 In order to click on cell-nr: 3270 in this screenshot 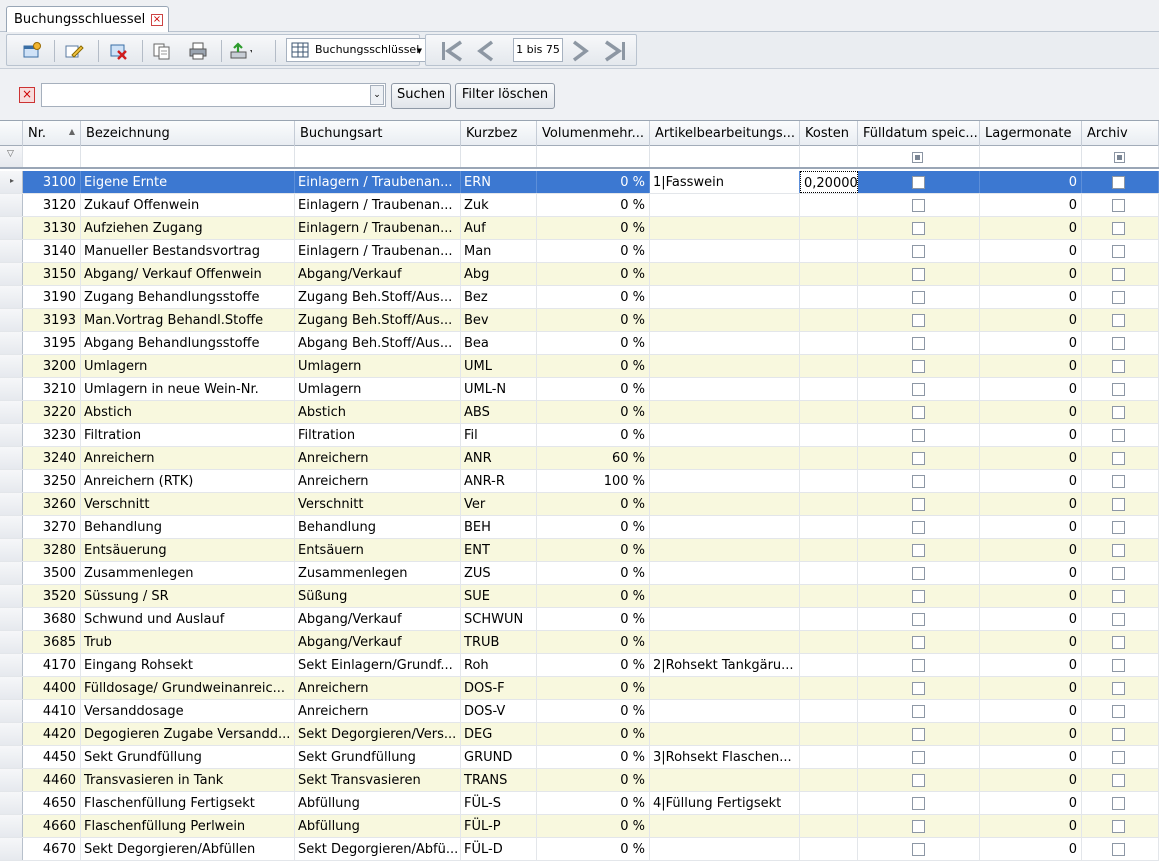, I will do `click(52, 527)`.